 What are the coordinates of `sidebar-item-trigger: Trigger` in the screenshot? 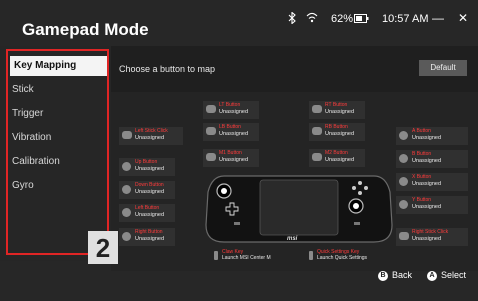 It's located at (58, 114).